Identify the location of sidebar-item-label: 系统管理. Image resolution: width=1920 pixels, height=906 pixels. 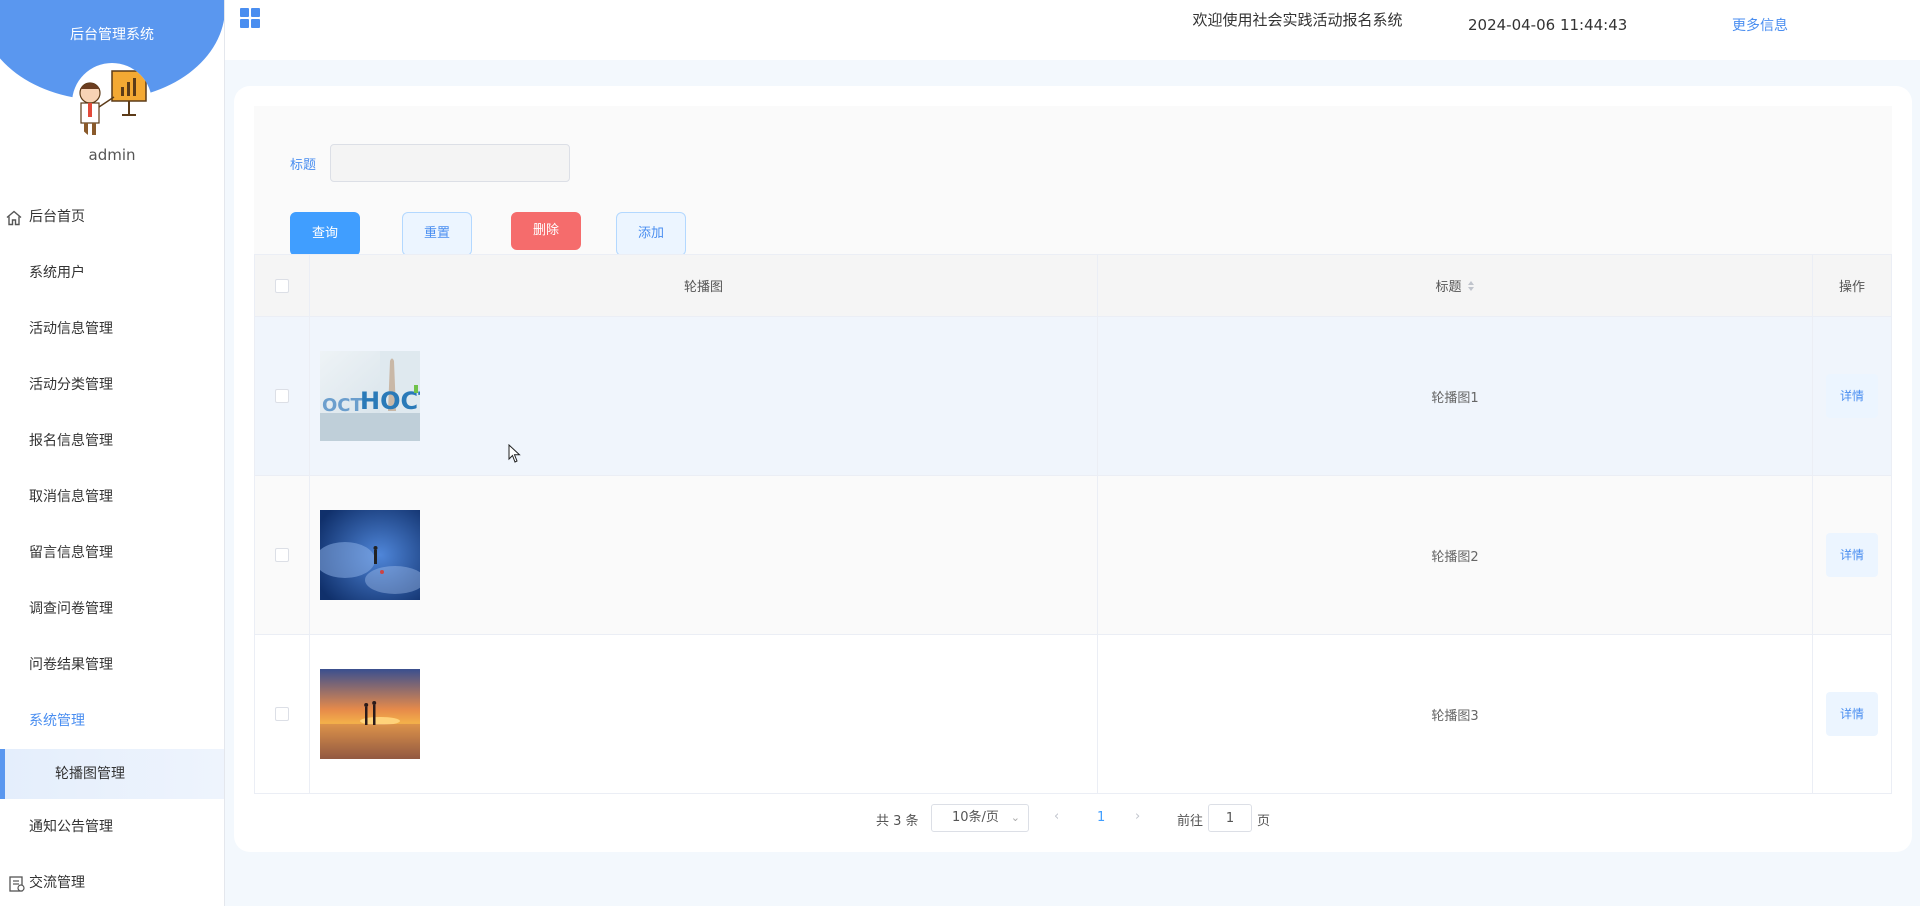
(57, 721).